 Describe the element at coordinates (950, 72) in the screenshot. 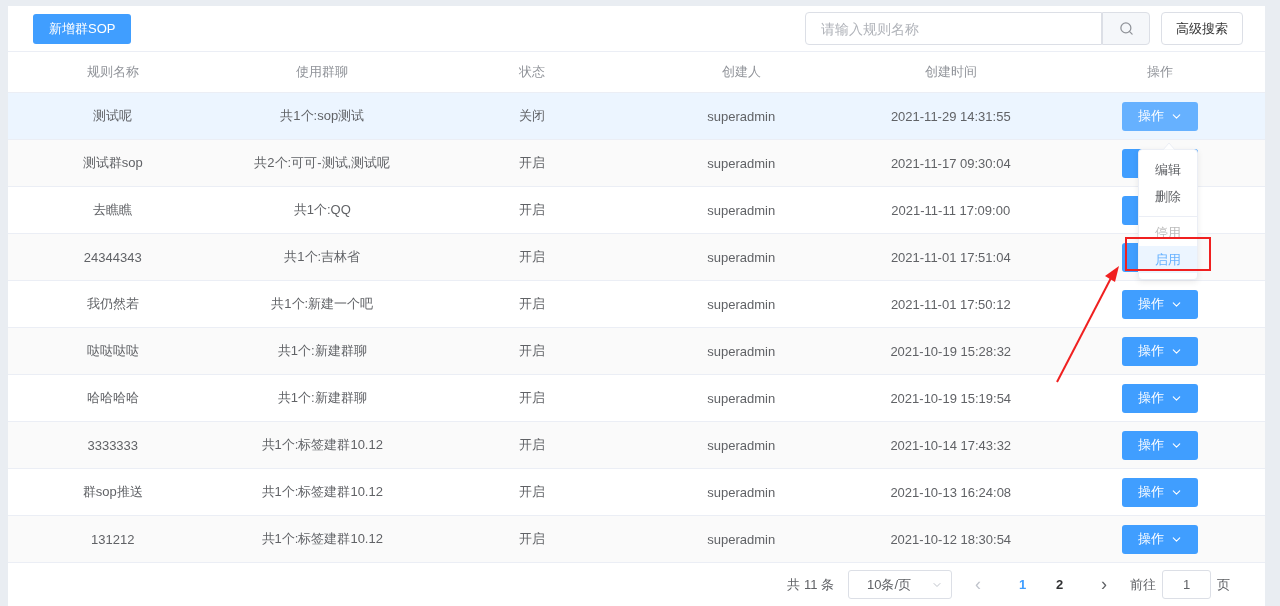

I see `column-header: 创建时间` at that location.